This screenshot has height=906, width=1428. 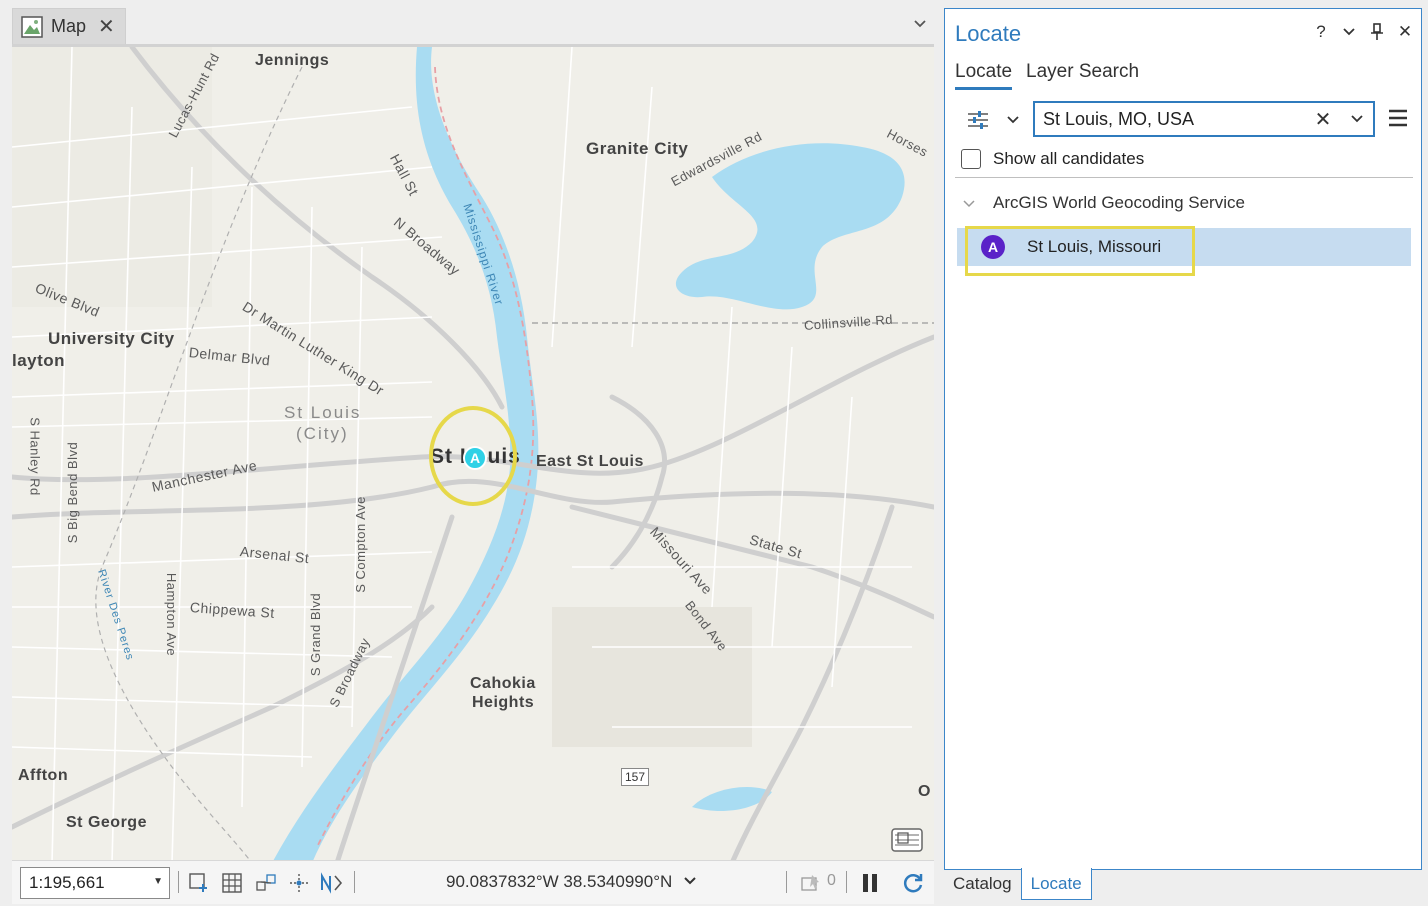 What do you see at coordinates (172, 614) in the screenshot?
I see `map-label: Hampton Ave` at bounding box center [172, 614].